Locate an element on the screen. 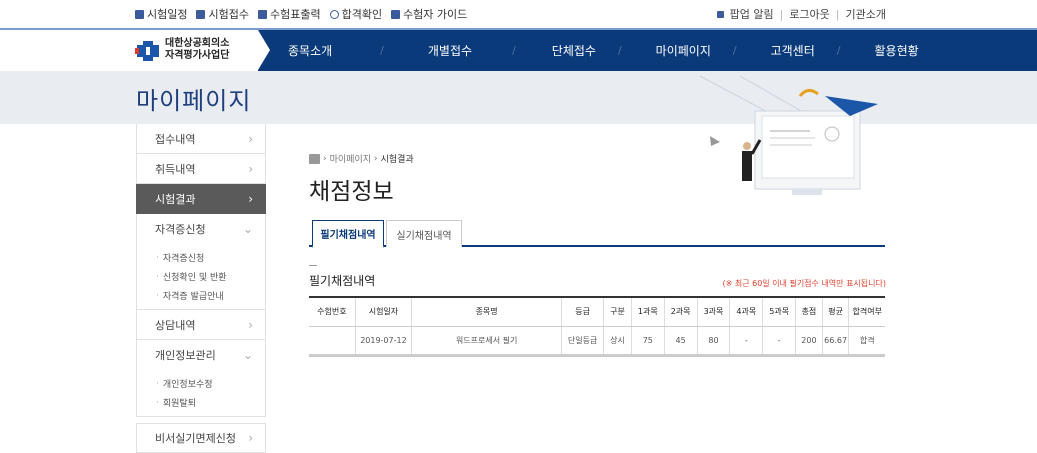 This screenshot has height=453, width=1037. logo-mark-icon is located at coordinates (147, 51).